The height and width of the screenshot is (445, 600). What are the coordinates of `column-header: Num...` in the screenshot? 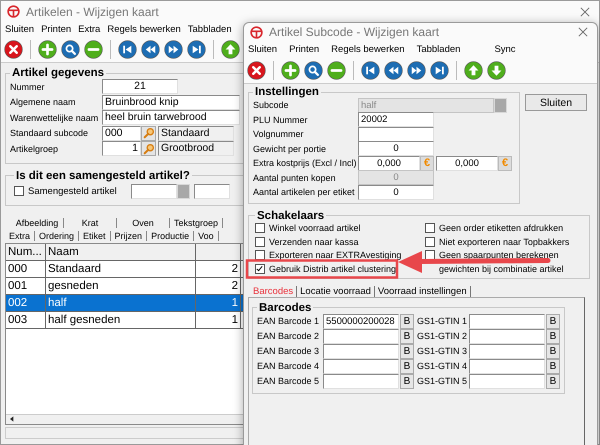 It's located at (26, 252).